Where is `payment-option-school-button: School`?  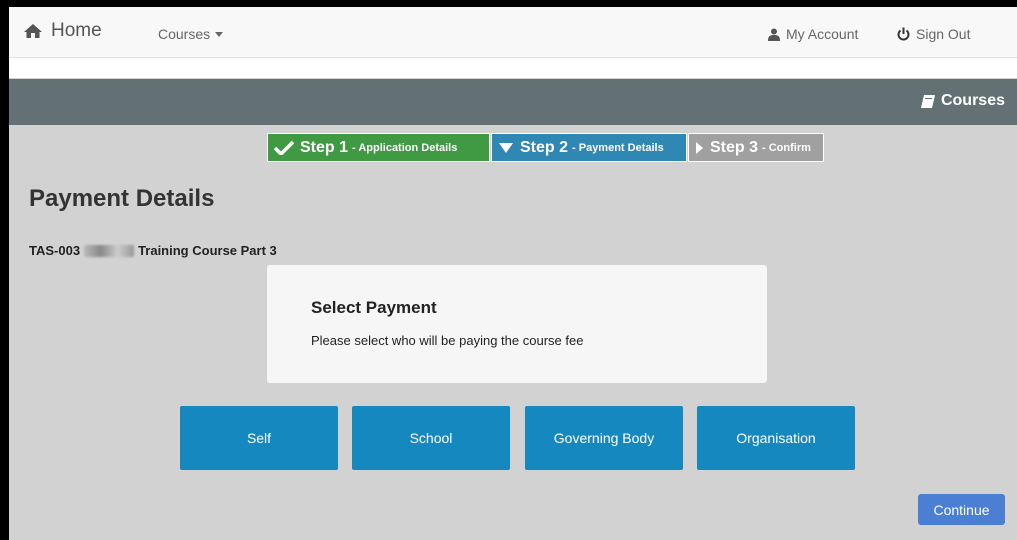
payment-option-school-button: School is located at coordinates (431, 438).